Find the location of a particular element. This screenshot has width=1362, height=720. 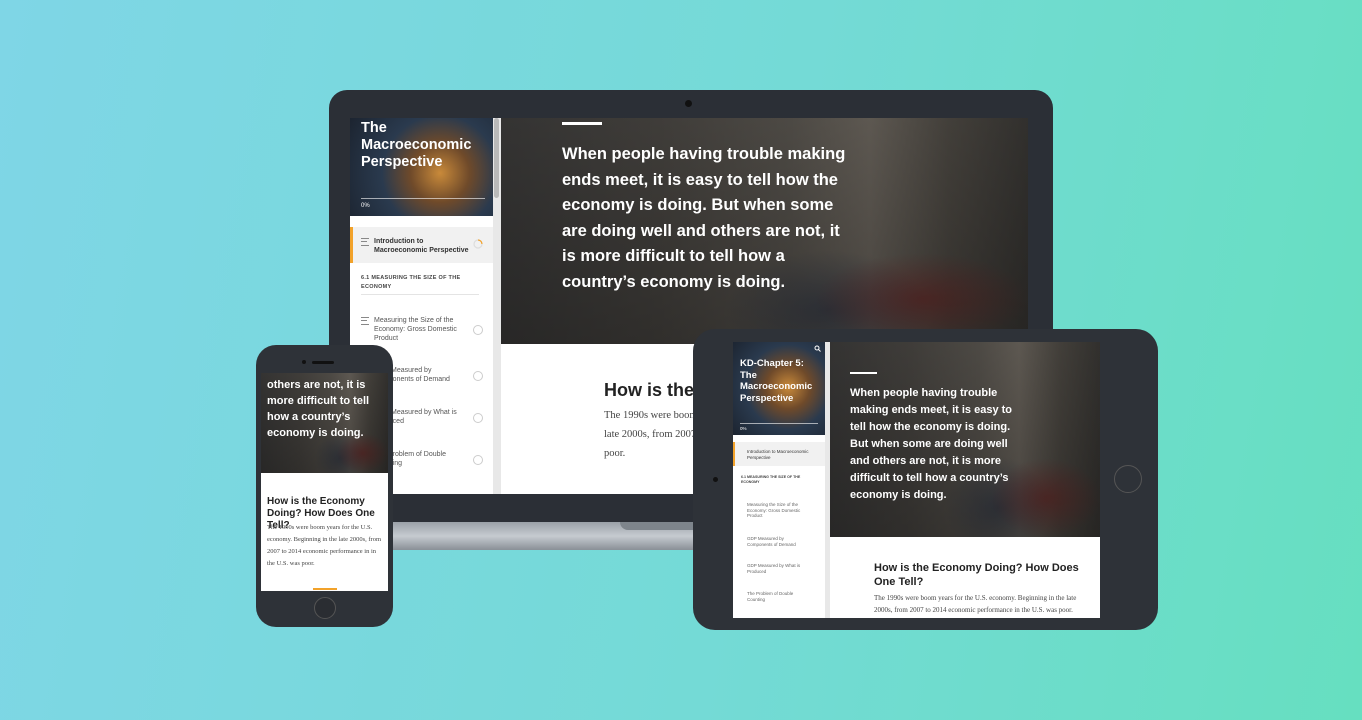

phone-home-button is located at coordinates (325, 608).